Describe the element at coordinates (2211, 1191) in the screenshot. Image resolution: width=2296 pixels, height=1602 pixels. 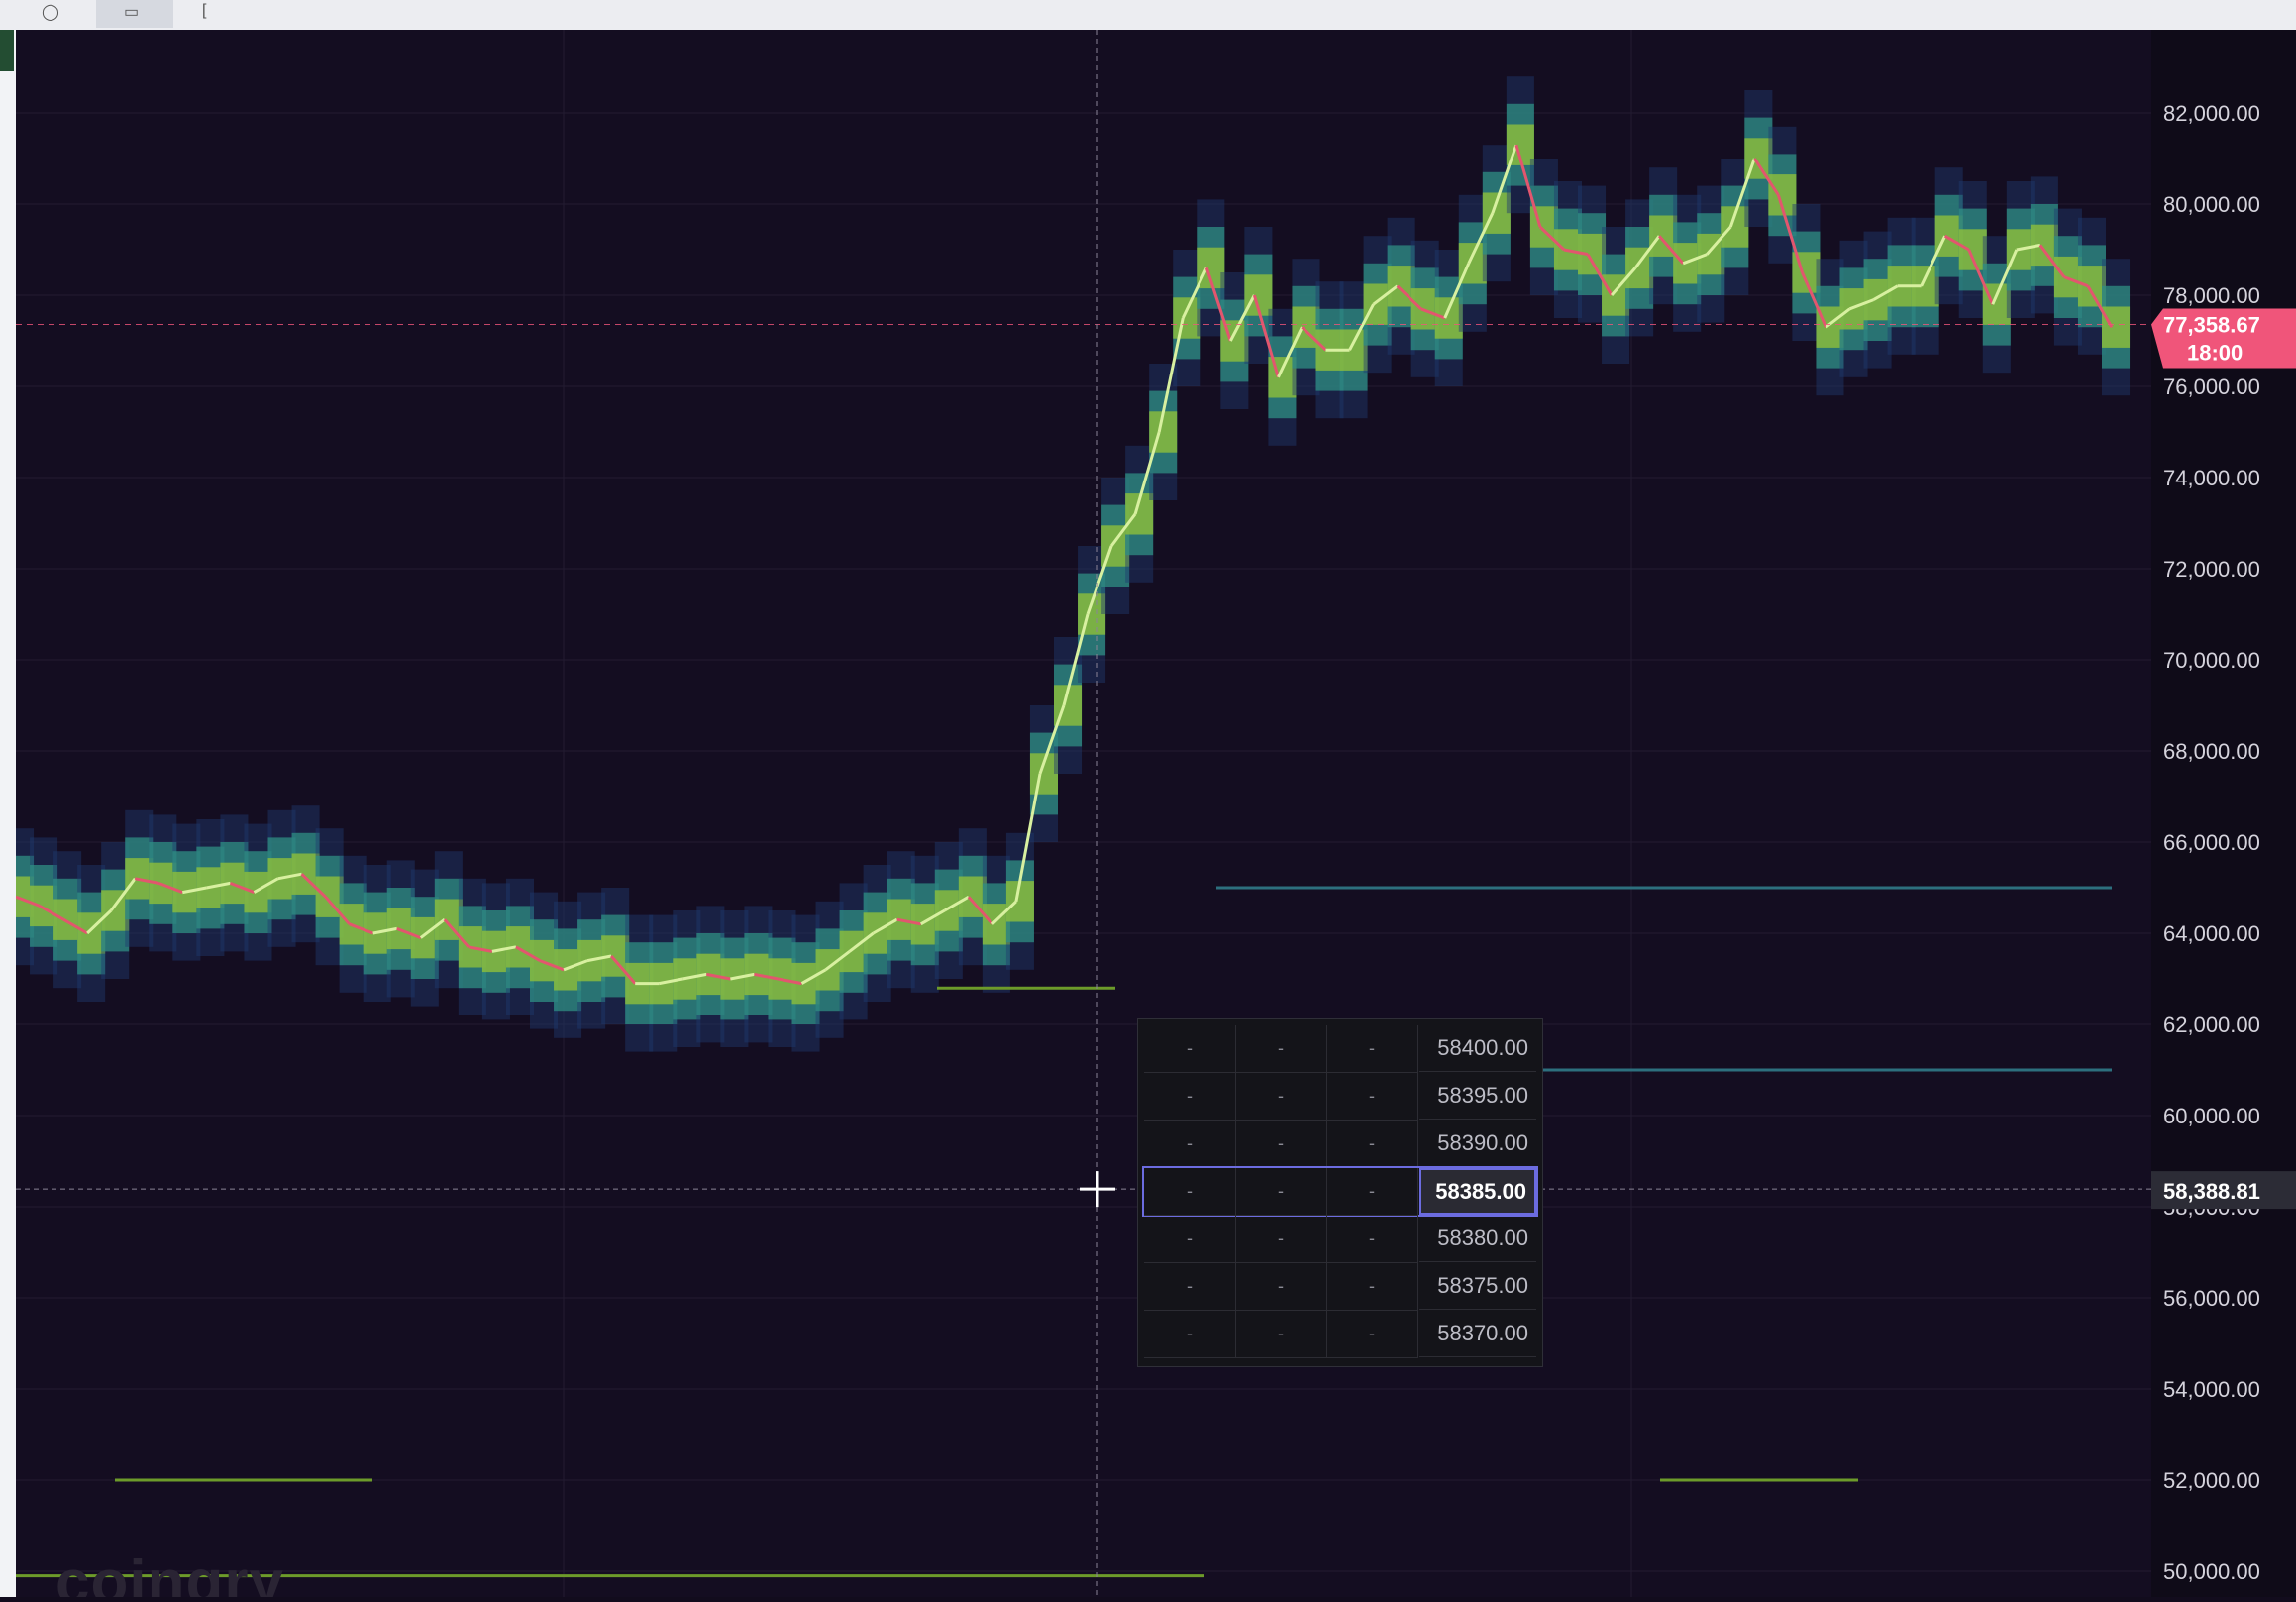
I see `crosshair-price-label: 58,388.81` at that location.